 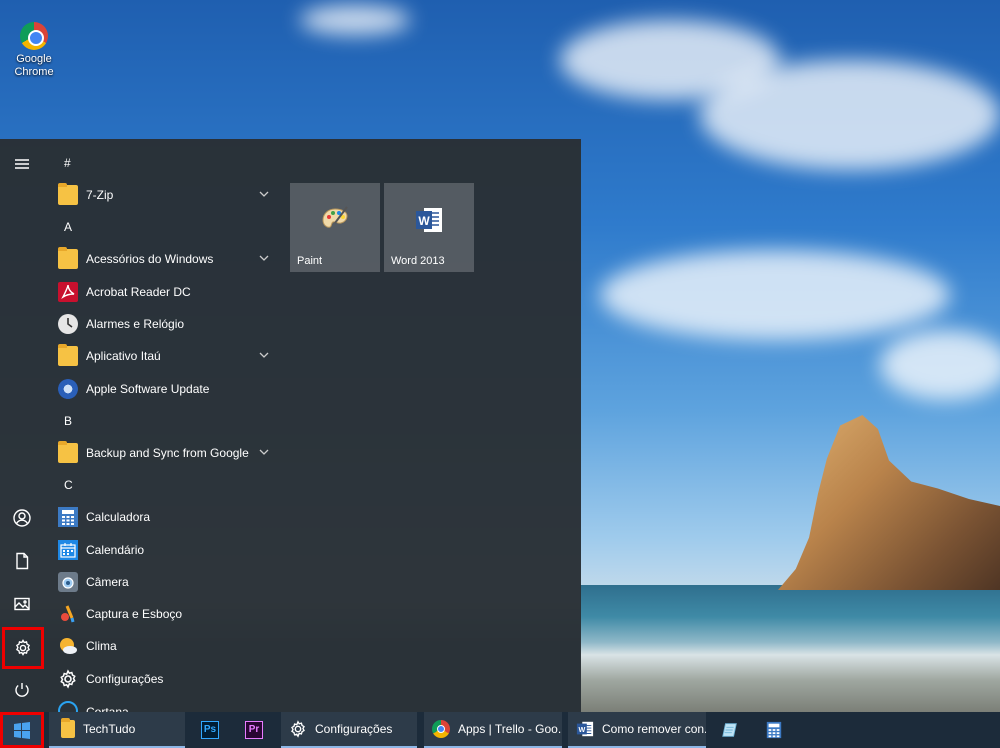 I want to click on app-item-captura-e-esboco: Captura e Esboço, so click(x=163, y=614).